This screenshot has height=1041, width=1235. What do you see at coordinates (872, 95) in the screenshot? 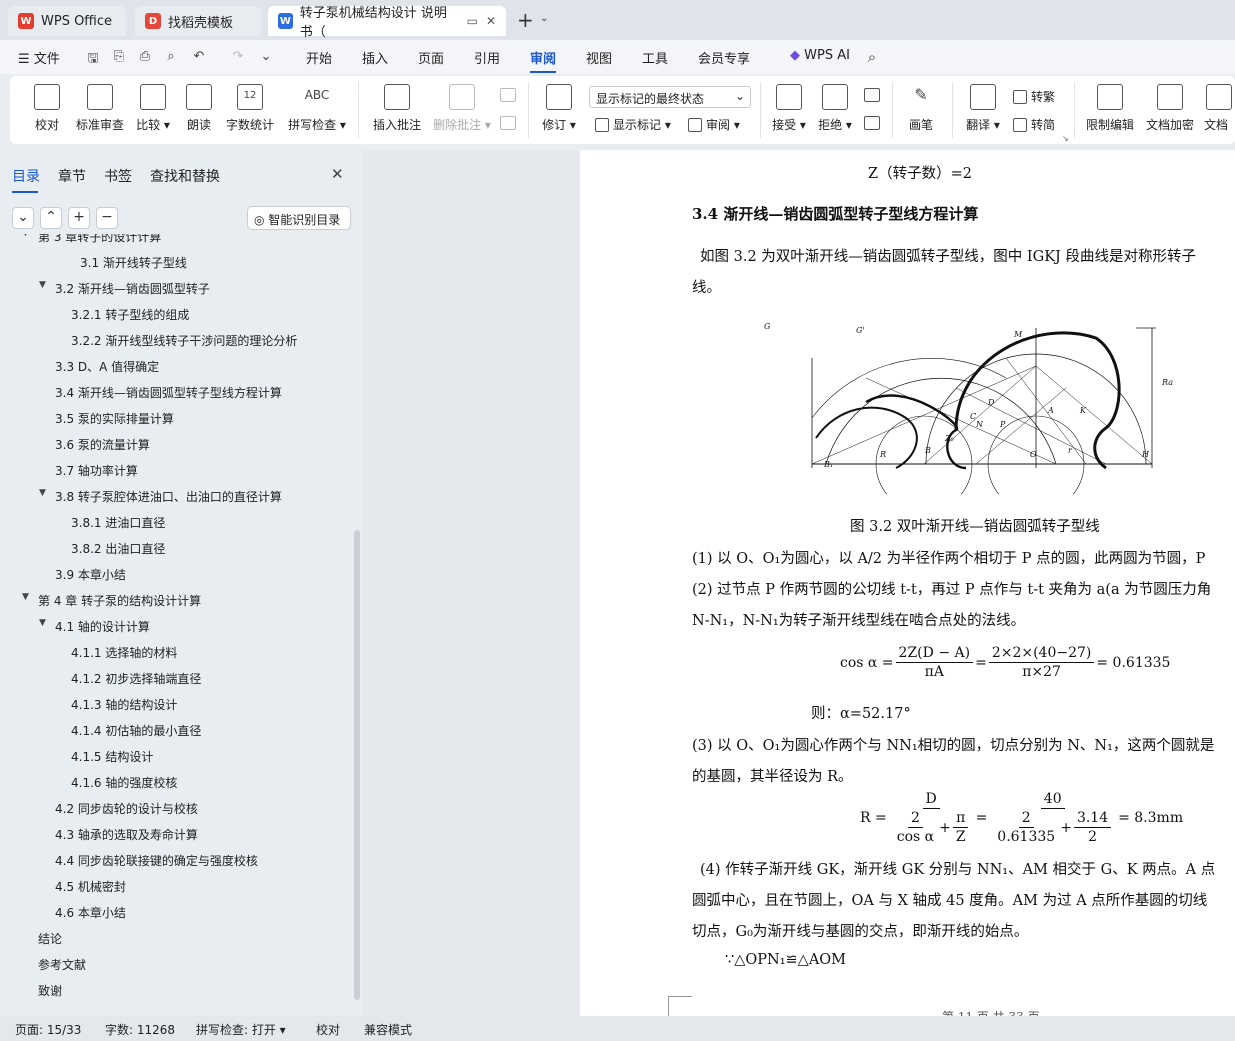
I see `prev-change-icon` at bounding box center [872, 95].